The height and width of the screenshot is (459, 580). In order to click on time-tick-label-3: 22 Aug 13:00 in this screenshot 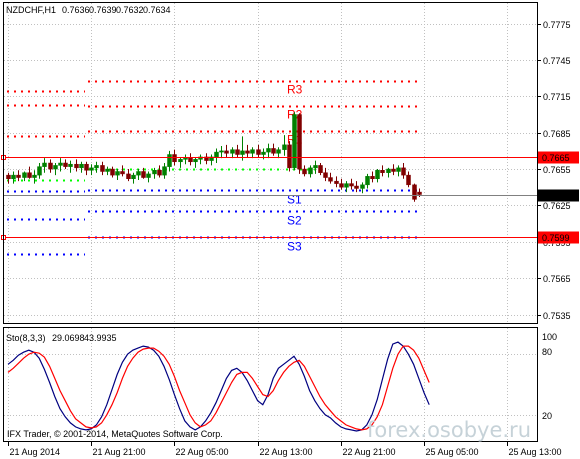, I will do `click(286, 452)`.